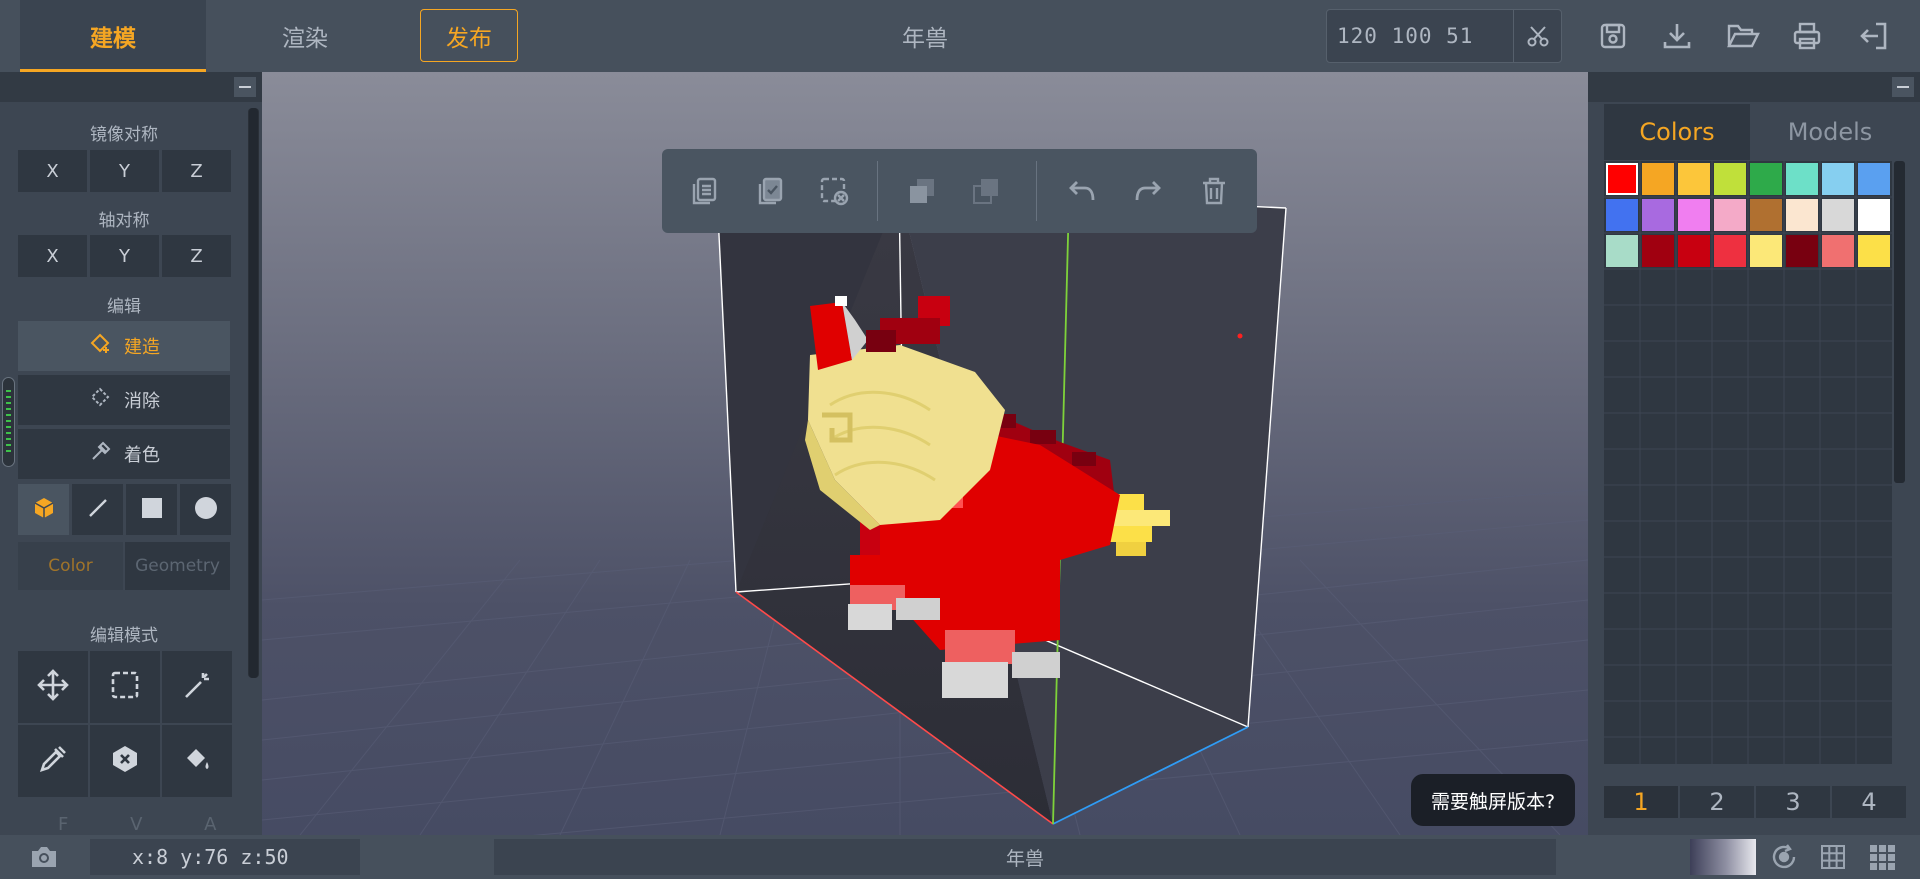 The width and height of the screenshot is (1920, 879). What do you see at coordinates (1873, 36) in the screenshot?
I see `exit-icon` at bounding box center [1873, 36].